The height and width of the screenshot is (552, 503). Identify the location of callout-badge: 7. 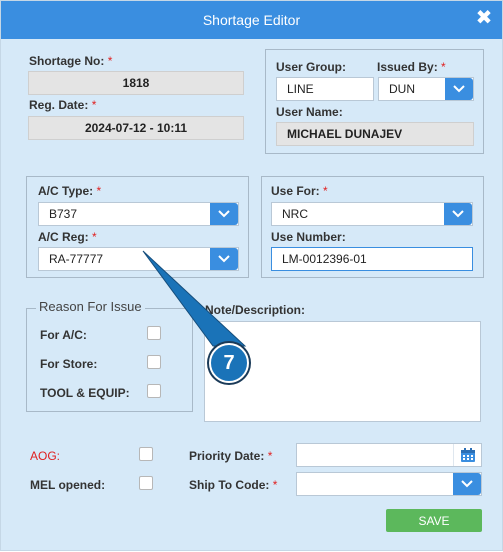
(229, 363).